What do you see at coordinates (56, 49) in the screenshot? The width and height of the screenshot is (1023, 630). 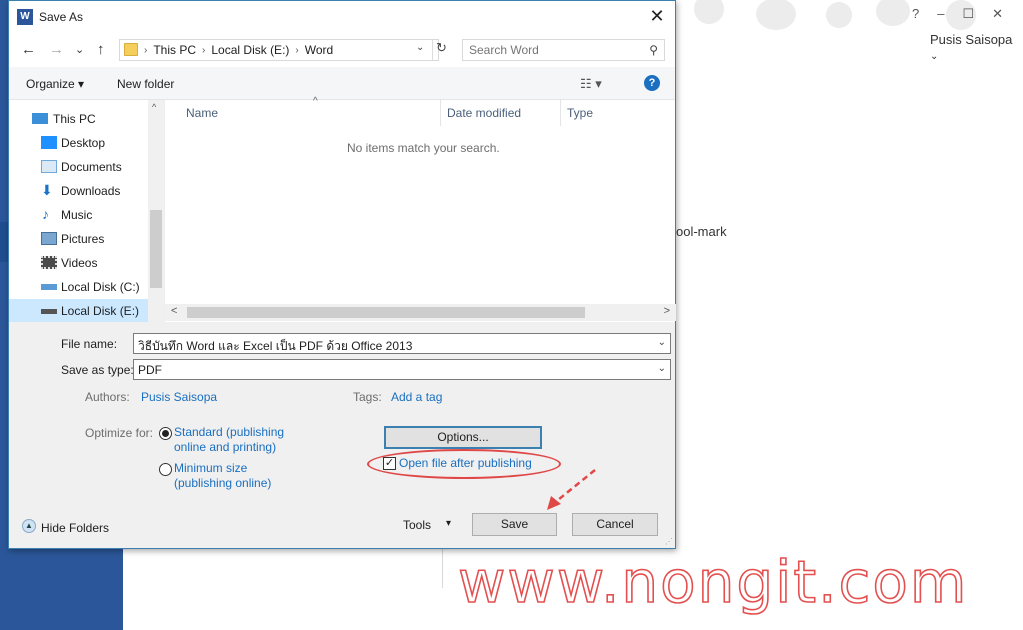 I see `forward-arrow-icon: →` at bounding box center [56, 49].